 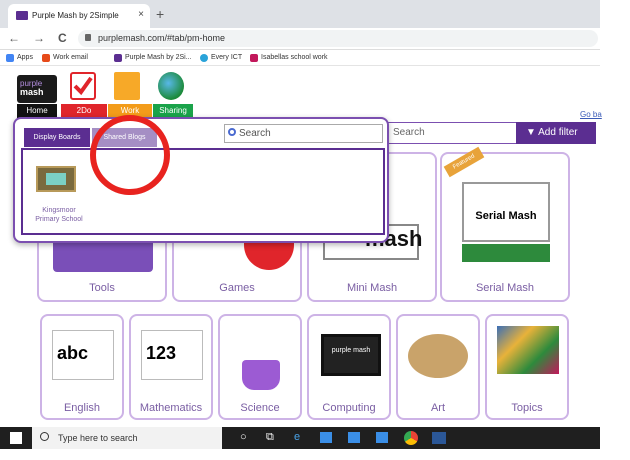 I want to click on nav-tab-2do: 2Do, so click(x=84, y=111).